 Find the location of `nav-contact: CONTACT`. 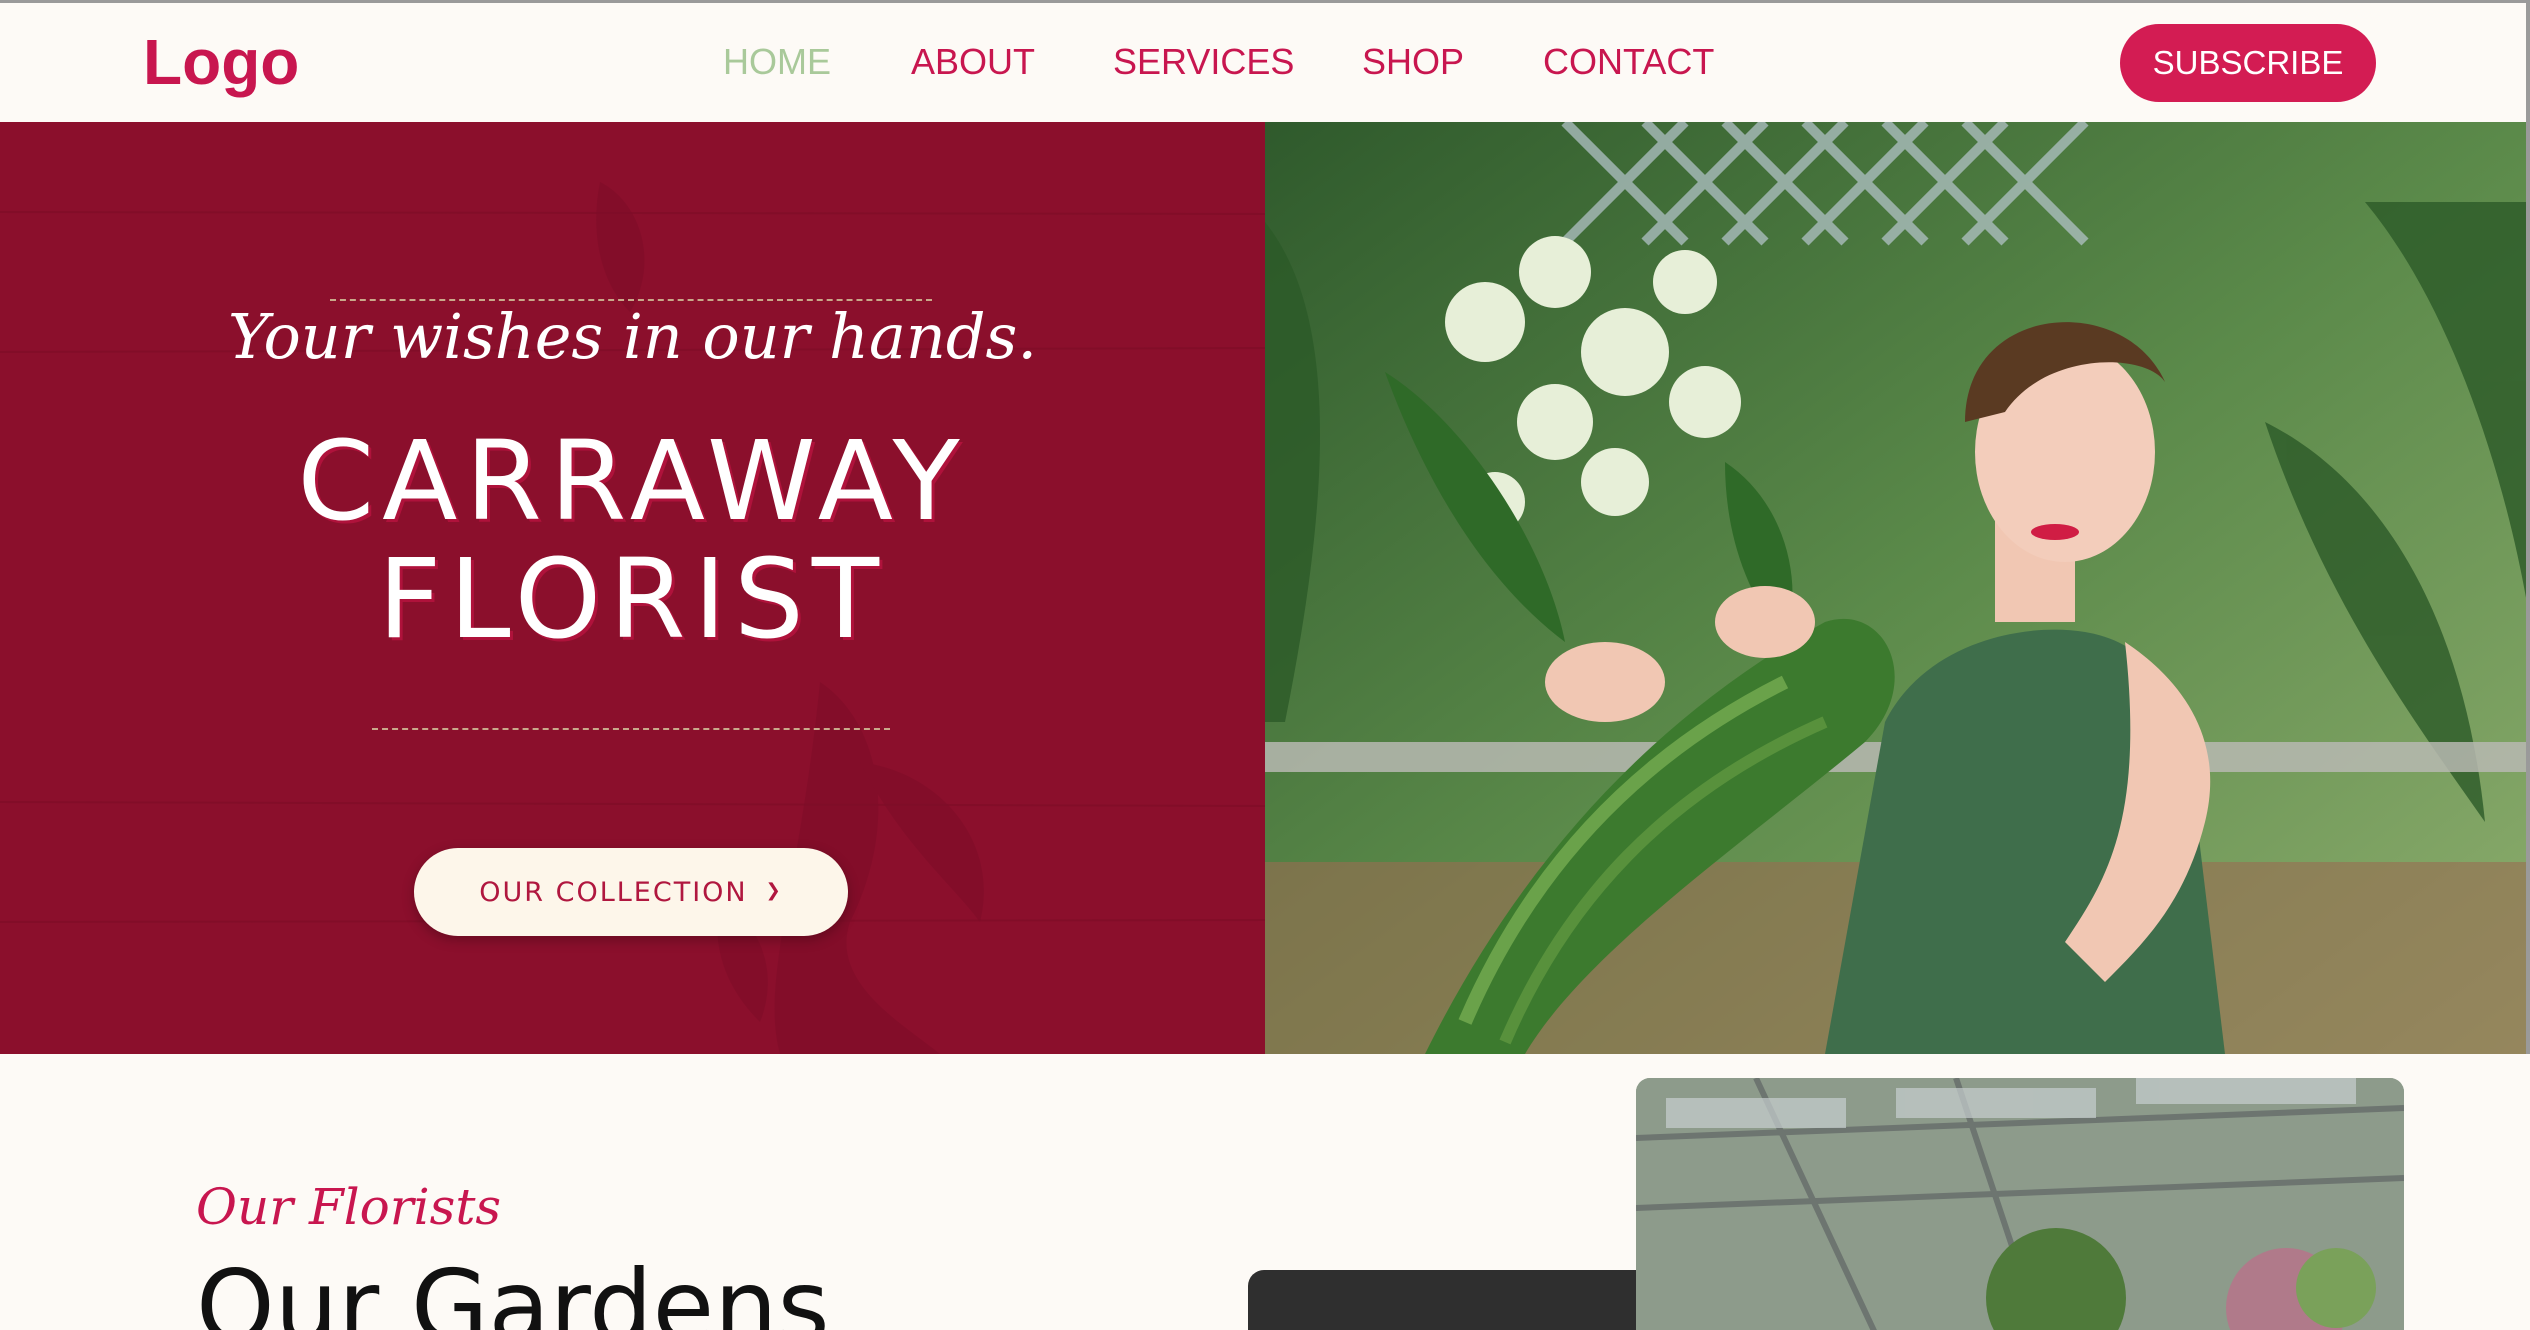

nav-contact: CONTACT is located at coordinates (1628, 62).